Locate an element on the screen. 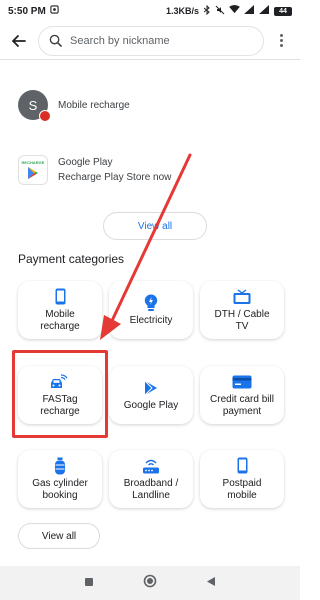  category-gas-cylinder-booking: Gas cylinder booking is located at coordinates (60, 479).